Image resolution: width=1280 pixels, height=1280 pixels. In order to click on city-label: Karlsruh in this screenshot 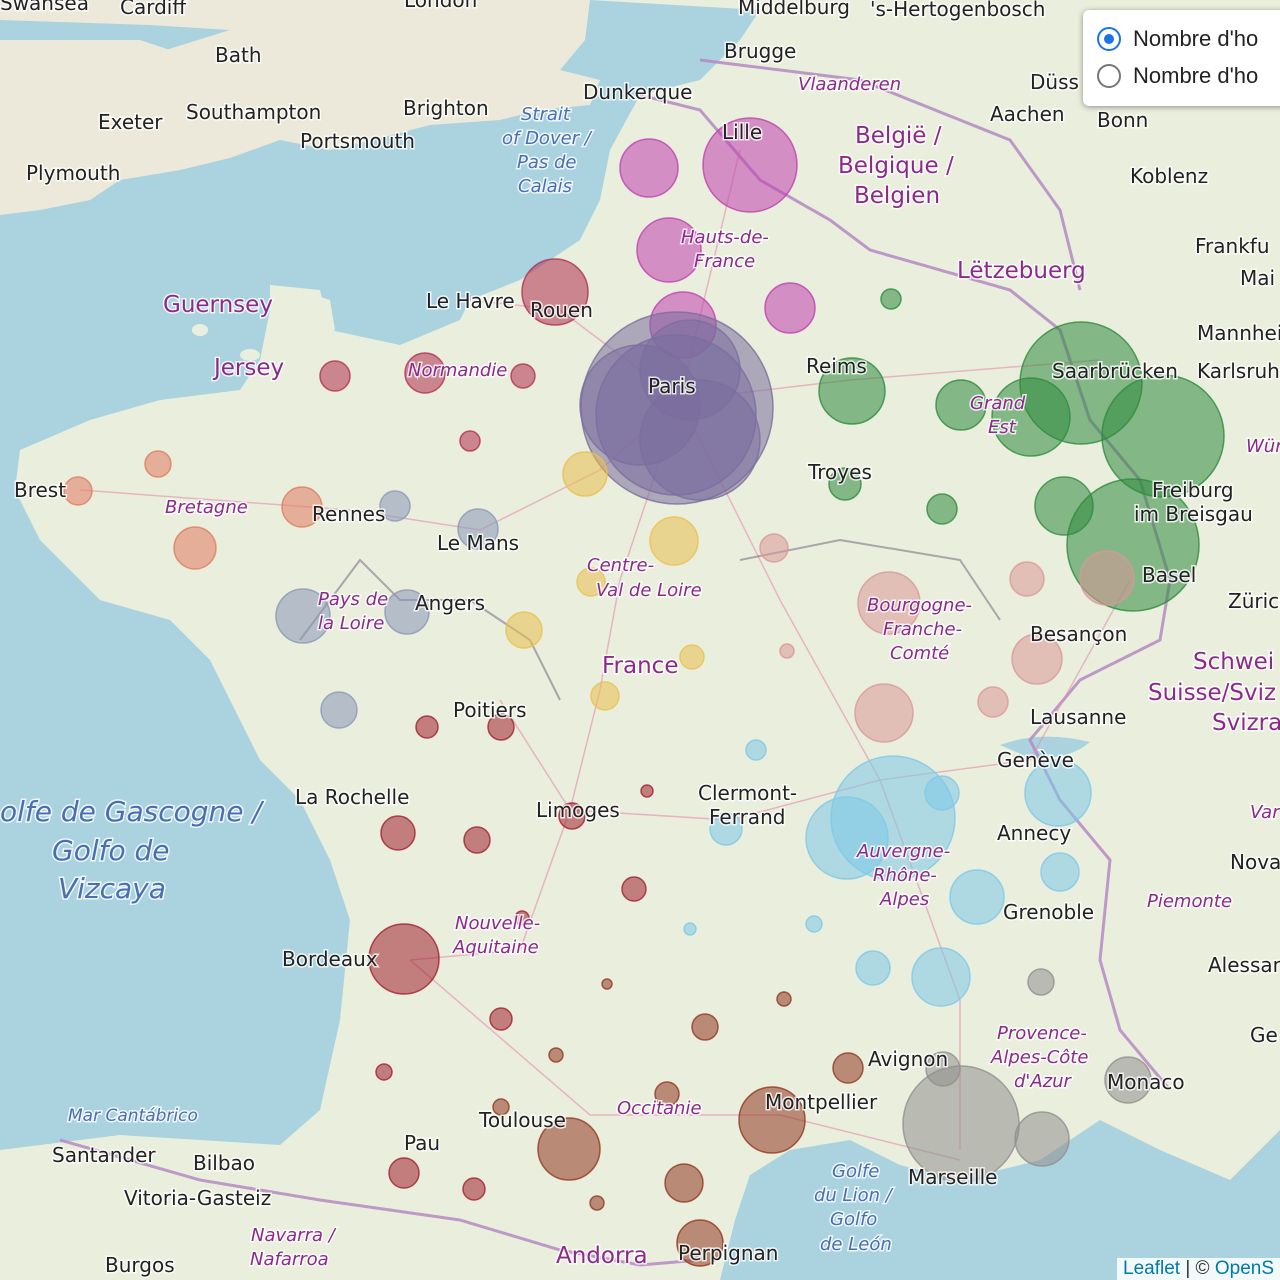, I will do `click(1238, 371)`.